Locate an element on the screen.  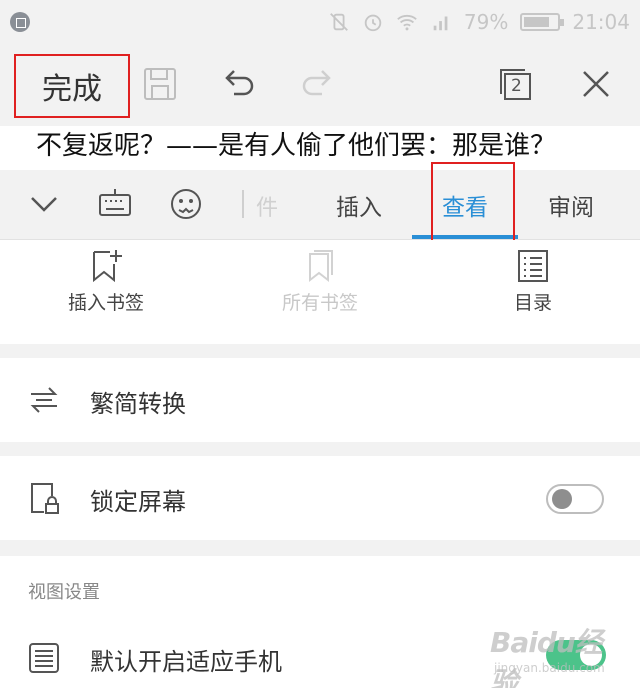
lock-screen-label: 锁定屏幕 is located at coordinates (138, 502).